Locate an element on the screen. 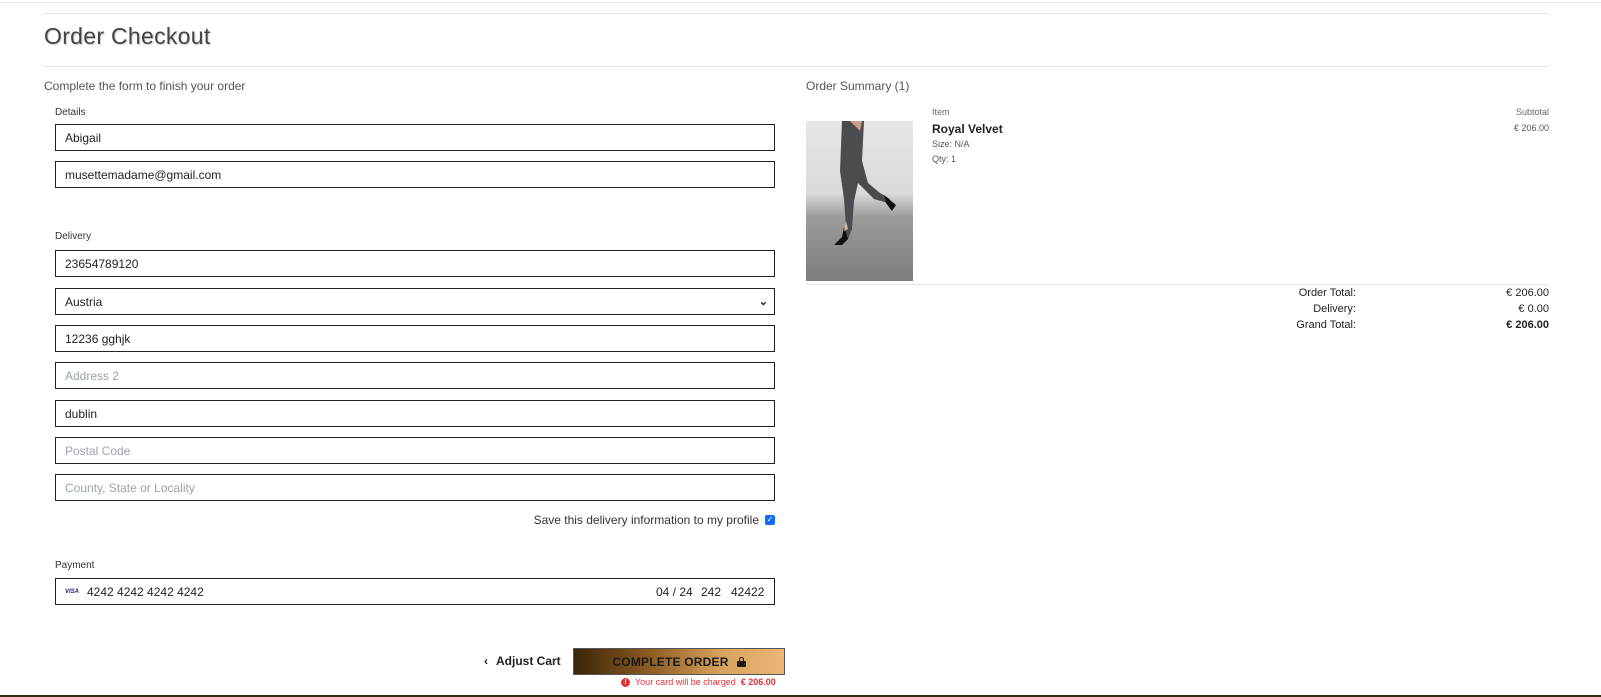  exclamation-circle-icon: ! is located at coordinates (625, 682).